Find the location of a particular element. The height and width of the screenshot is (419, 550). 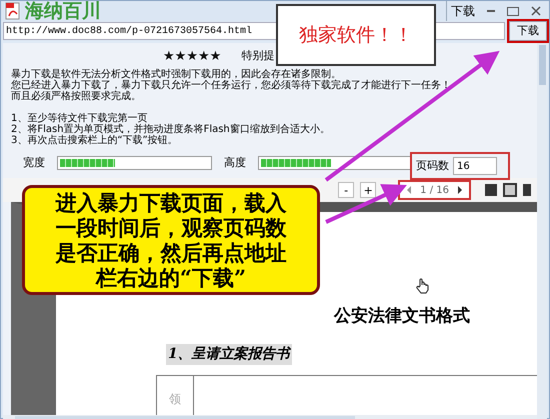

measure-label: 宽度 is located at coordinates (34, 162).